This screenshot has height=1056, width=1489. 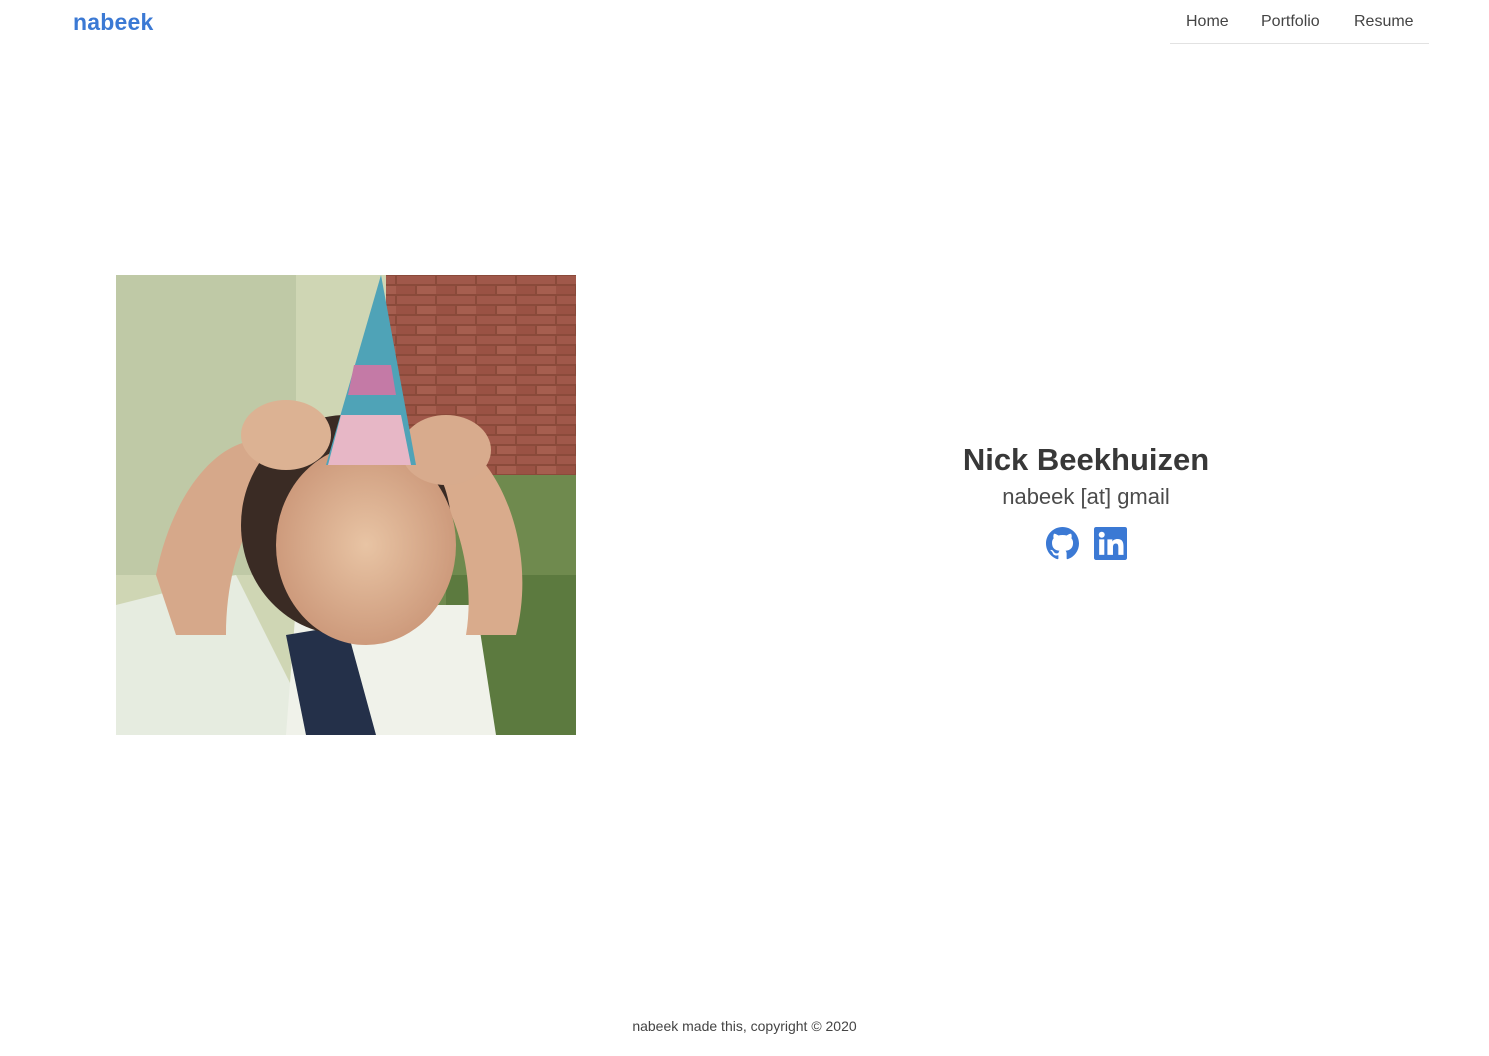 I want to click on profile-photo-image, so click(x=346, y=505).